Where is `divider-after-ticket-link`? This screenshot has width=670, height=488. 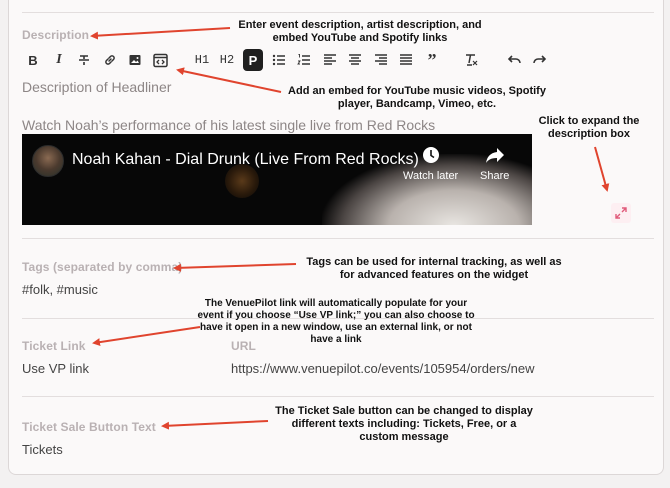
divider-after-ticket-link is located at coordinates (338, 396).